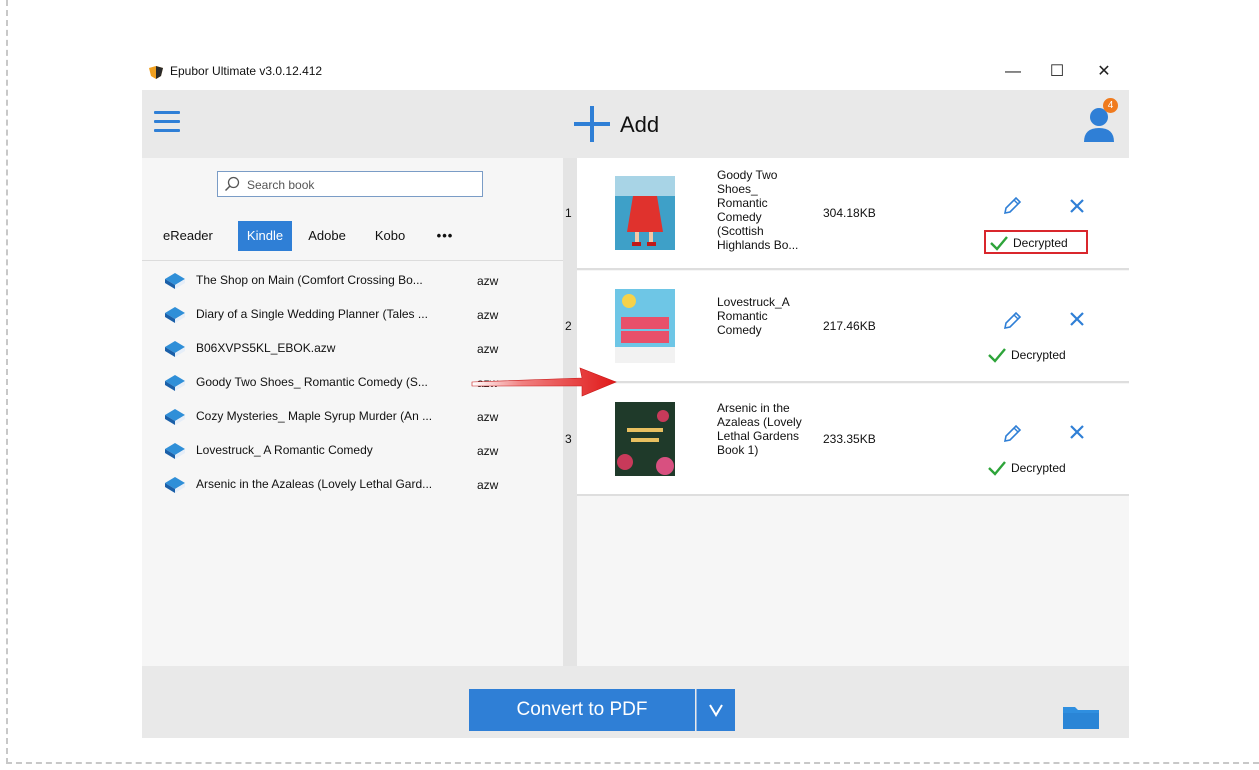  I want to click on toolbar: Add 4, so click(635, 124).